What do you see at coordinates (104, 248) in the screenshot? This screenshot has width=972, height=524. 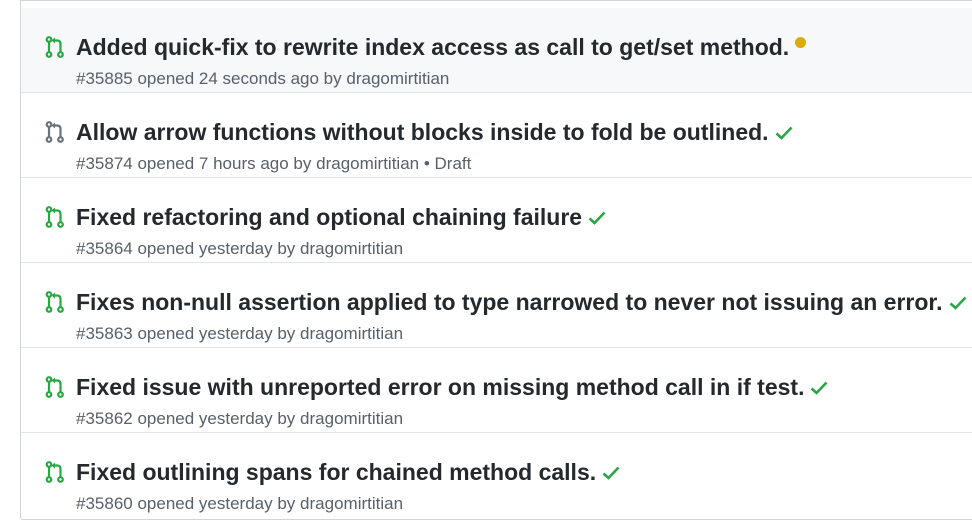 I see `pull-request-number: #35864` at bounding box center [104, 248].